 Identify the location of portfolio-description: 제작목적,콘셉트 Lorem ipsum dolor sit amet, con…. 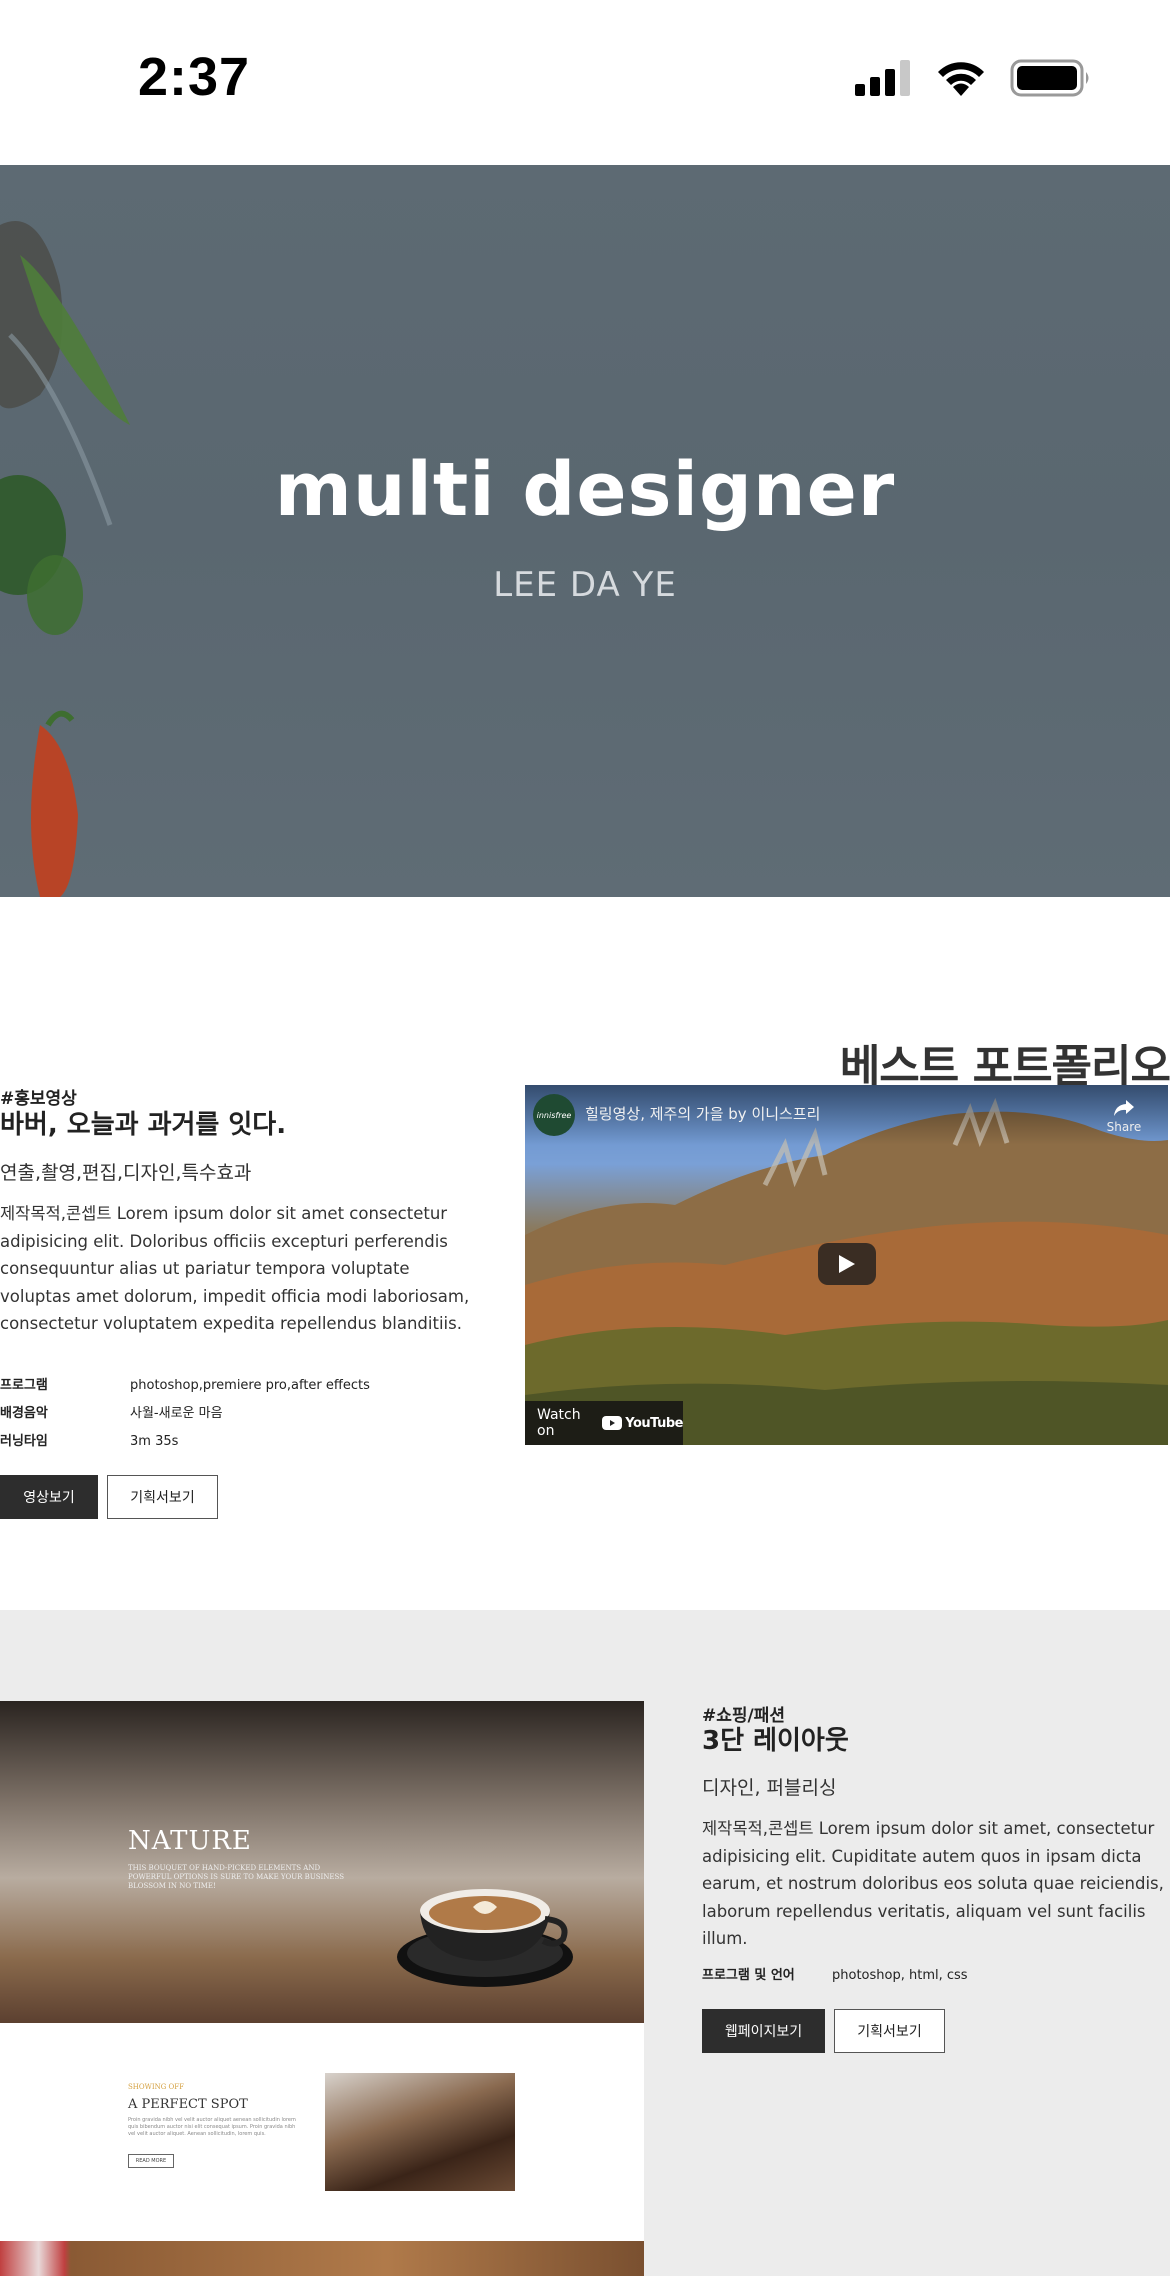
(933, 1883).